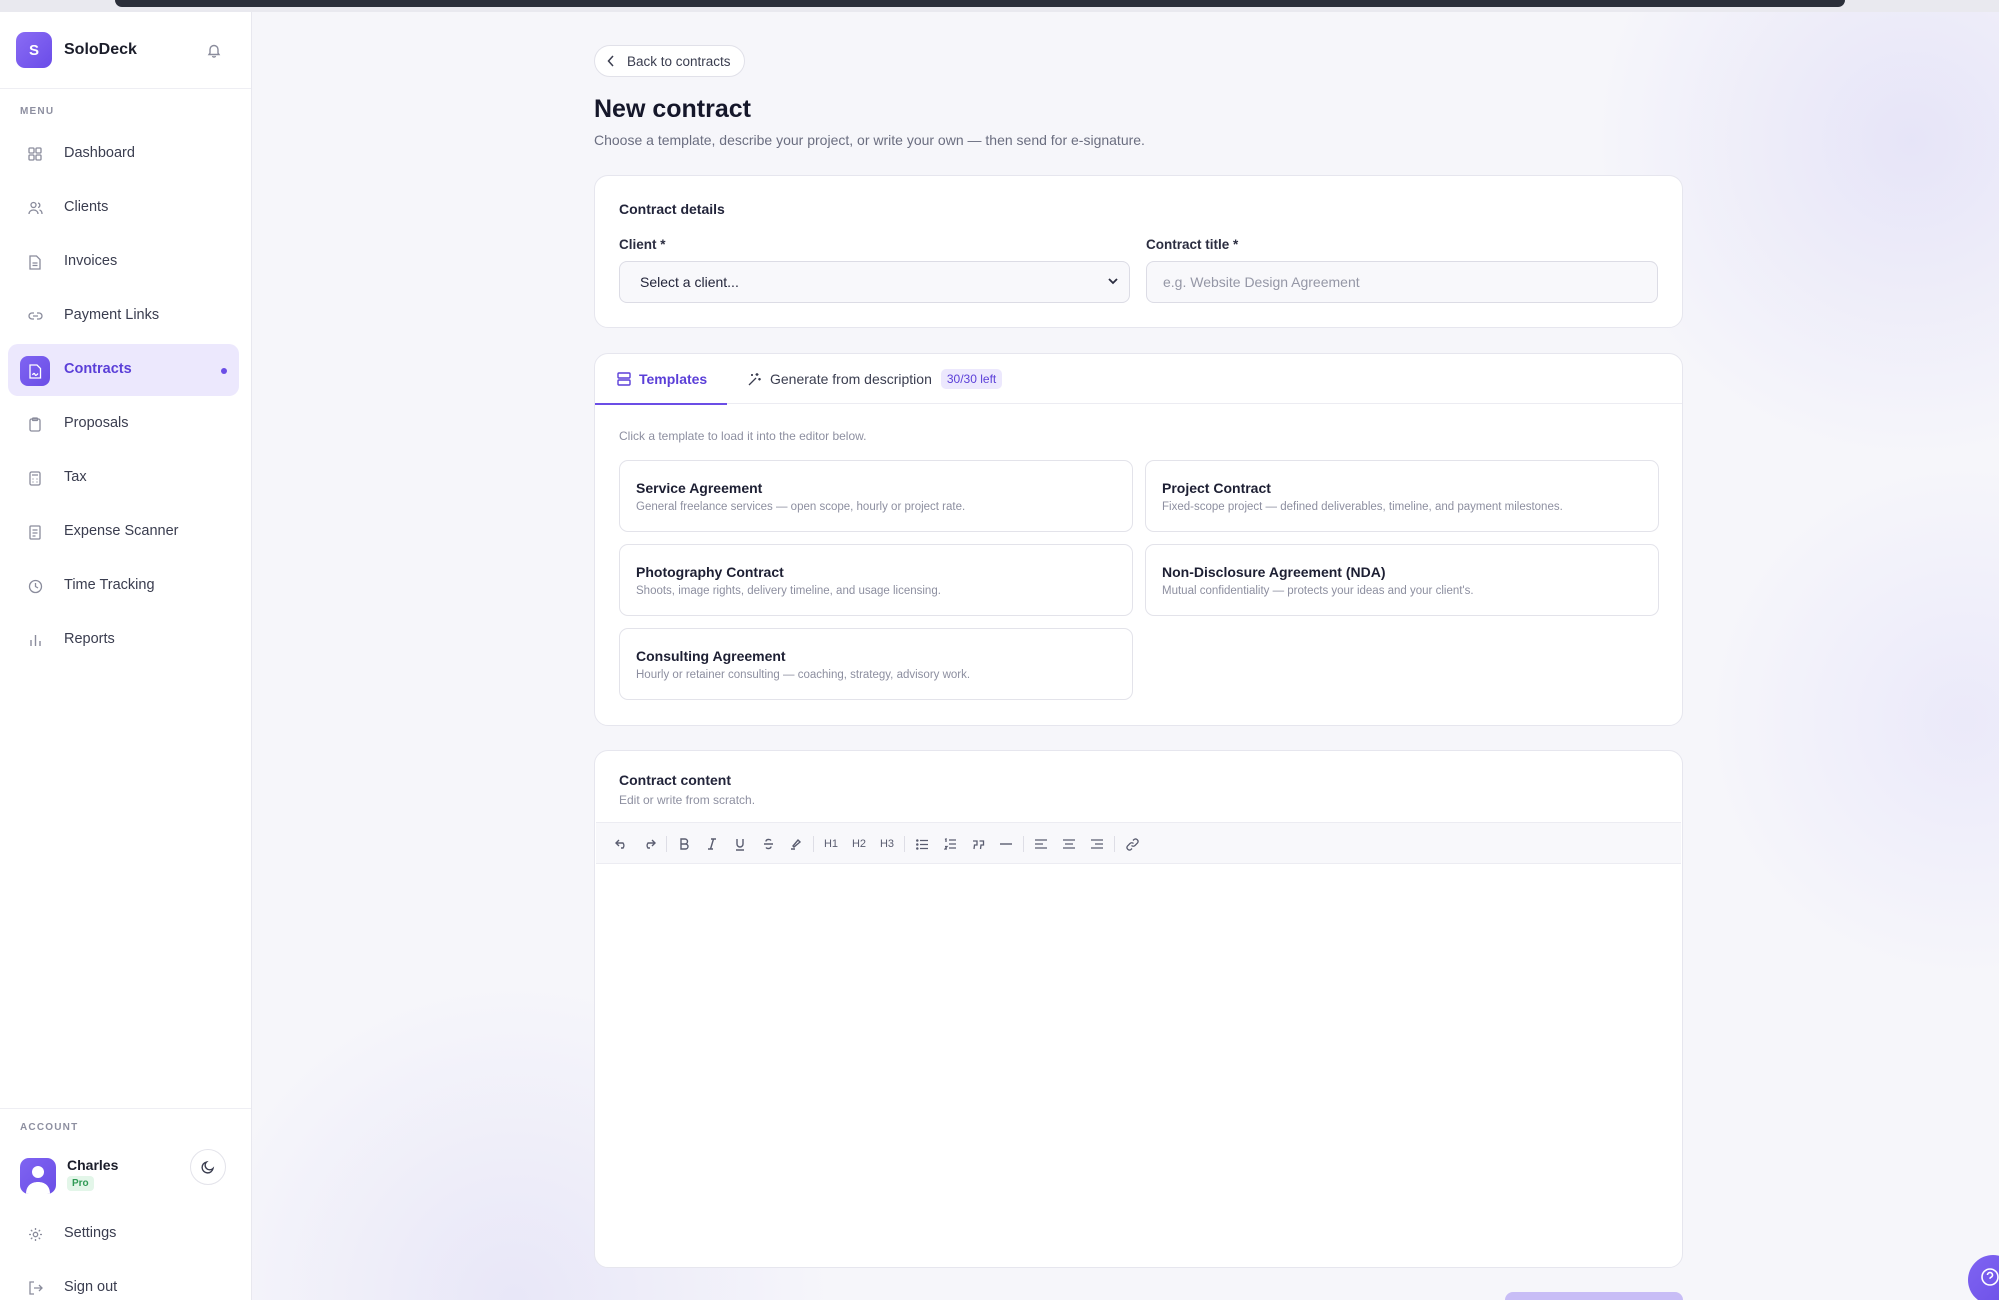 The image size is (1999, 1300). I want to click on receipt-icon, so click(35, 532).